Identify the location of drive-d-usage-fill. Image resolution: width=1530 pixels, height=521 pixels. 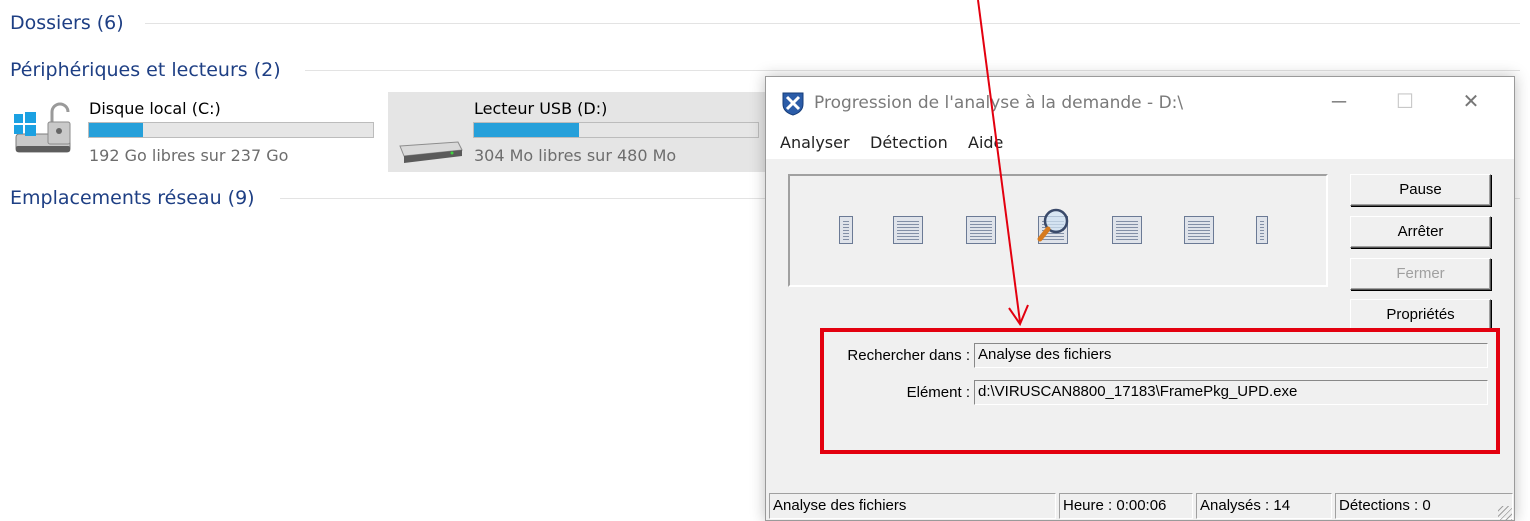
(527, 130).